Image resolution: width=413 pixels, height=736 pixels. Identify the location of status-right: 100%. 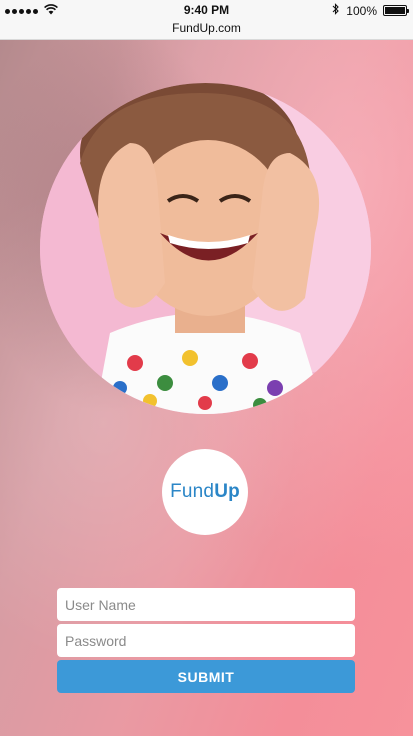
(370, 10).